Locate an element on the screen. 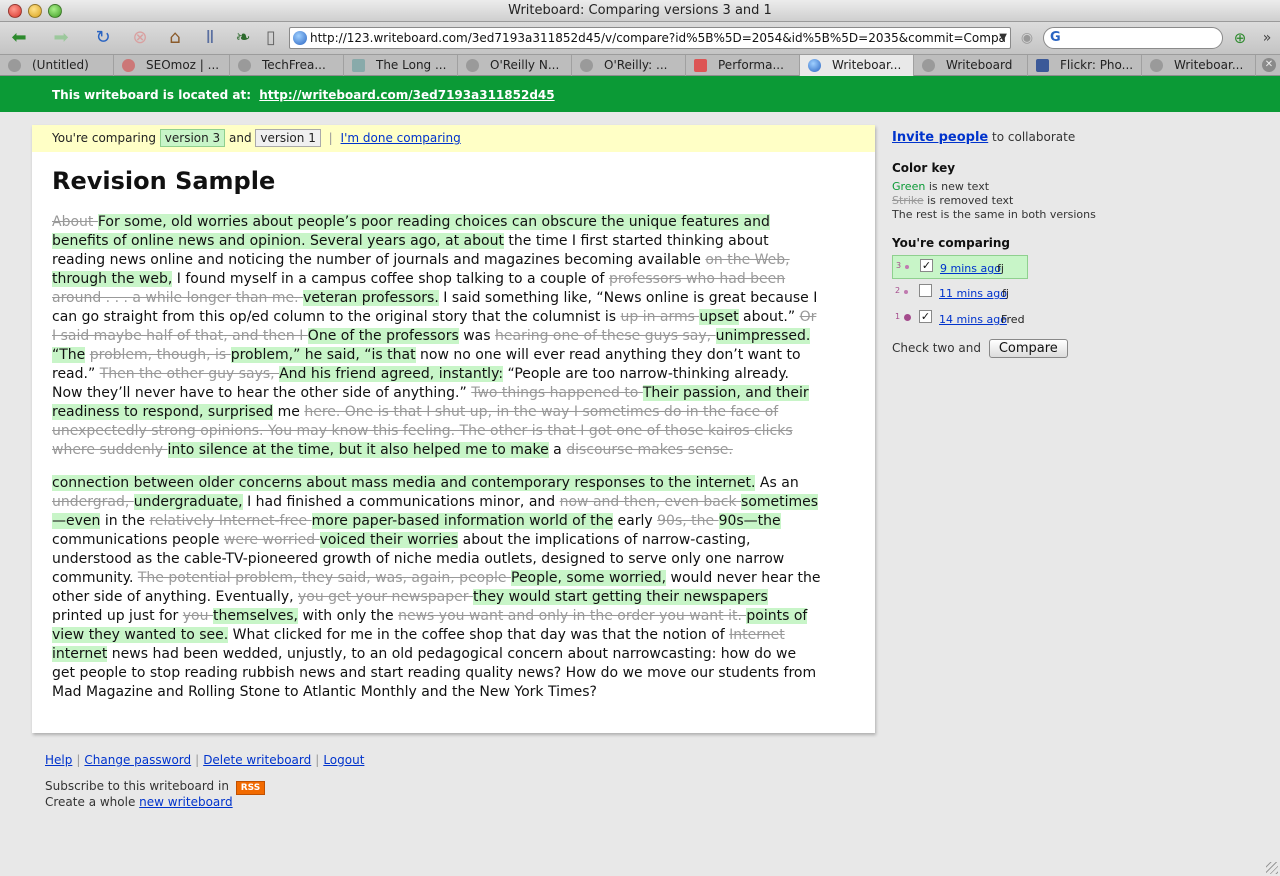  back-arrow-icon: ⬅ is located at coordinates (19, 38).